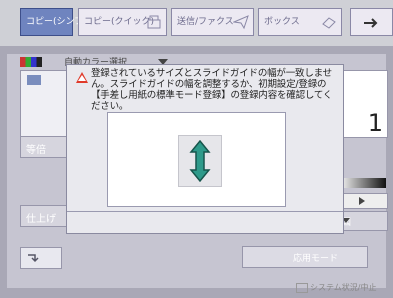 The width and height of the screenshot is (393, 298). Describe the element at coordinates (31, 62) in the screenshot. I see `color-mode-icon` at that location.